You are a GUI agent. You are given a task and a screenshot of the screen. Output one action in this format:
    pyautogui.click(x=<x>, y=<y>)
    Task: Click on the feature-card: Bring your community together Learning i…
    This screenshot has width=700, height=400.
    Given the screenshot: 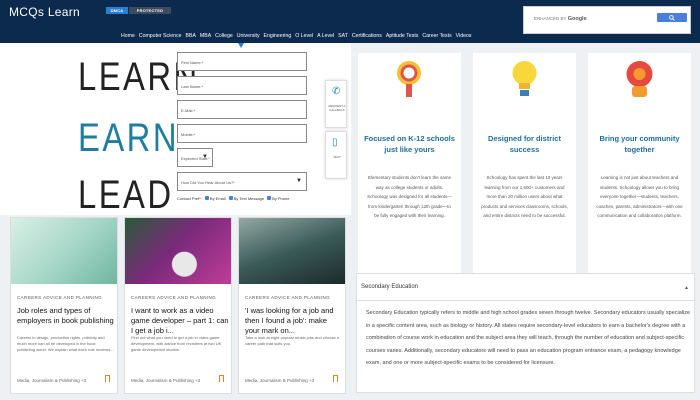 What is the action you would take?
    pyautogui.click(x=639, y=178)
    